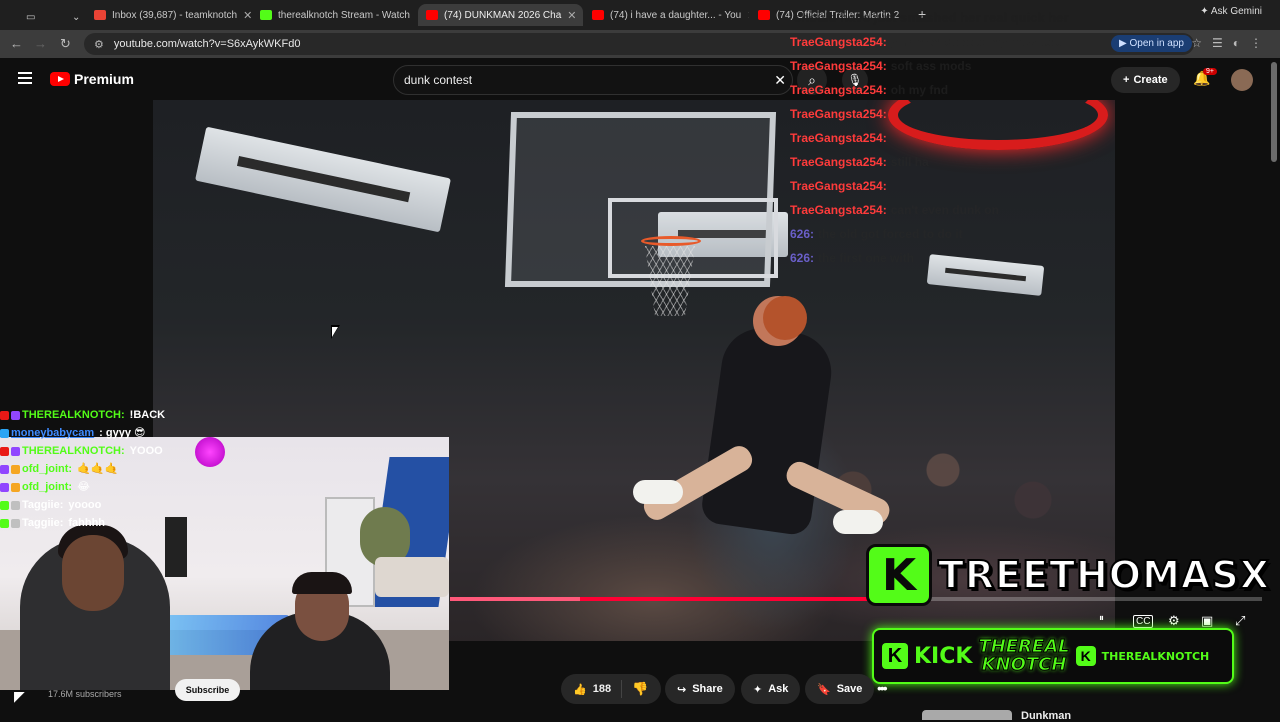 The height and width of the screenshot is (722, 1280). What do you see at coordinates (707, 689) in the screenshot?
I see `share-label: Share` at bounding box center [707, 689].